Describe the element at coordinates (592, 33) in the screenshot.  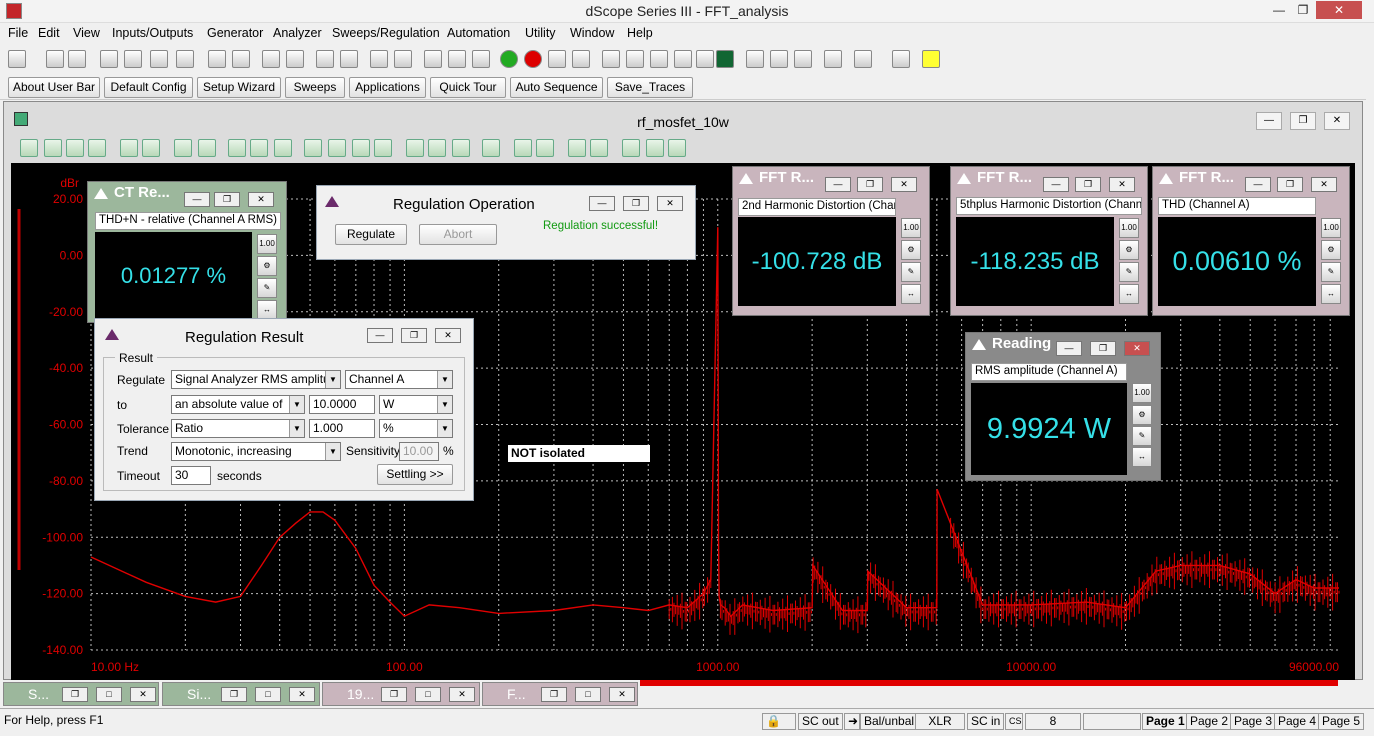
I see `menu-window: Window` at that location.